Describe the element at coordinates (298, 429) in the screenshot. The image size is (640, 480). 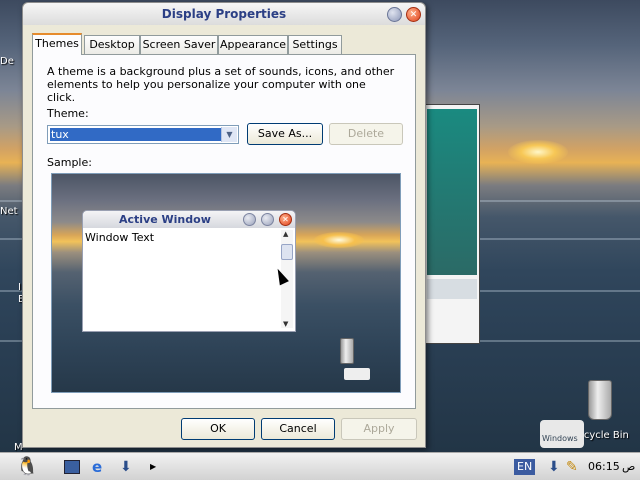
I see `cancel-button: Cancel` at that location.